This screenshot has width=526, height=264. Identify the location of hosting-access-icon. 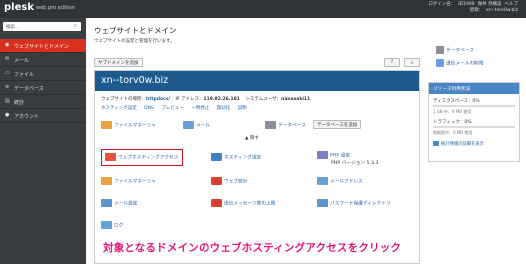
(110, 157).